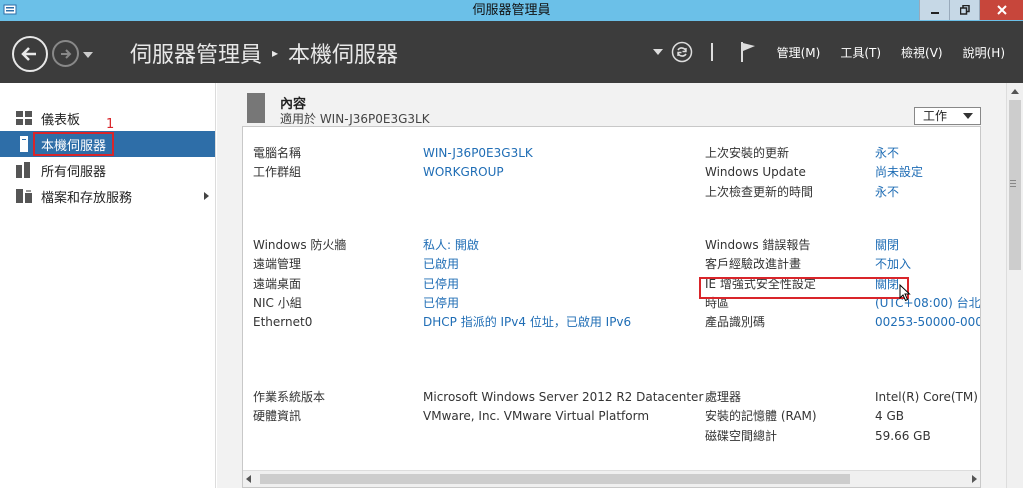 The width and height of the screenshot is (1023, 488). I want to click on breadcrumb: 伺服器管理員 ▸ 本機伺服器, so click(264, 53).